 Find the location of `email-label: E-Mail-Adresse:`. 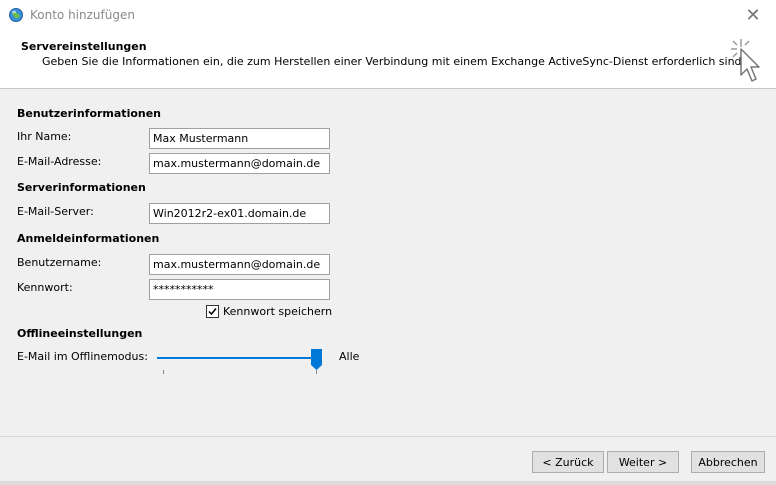

email-label: E-Mail-Adresse: is located at coordinates (59, 161).